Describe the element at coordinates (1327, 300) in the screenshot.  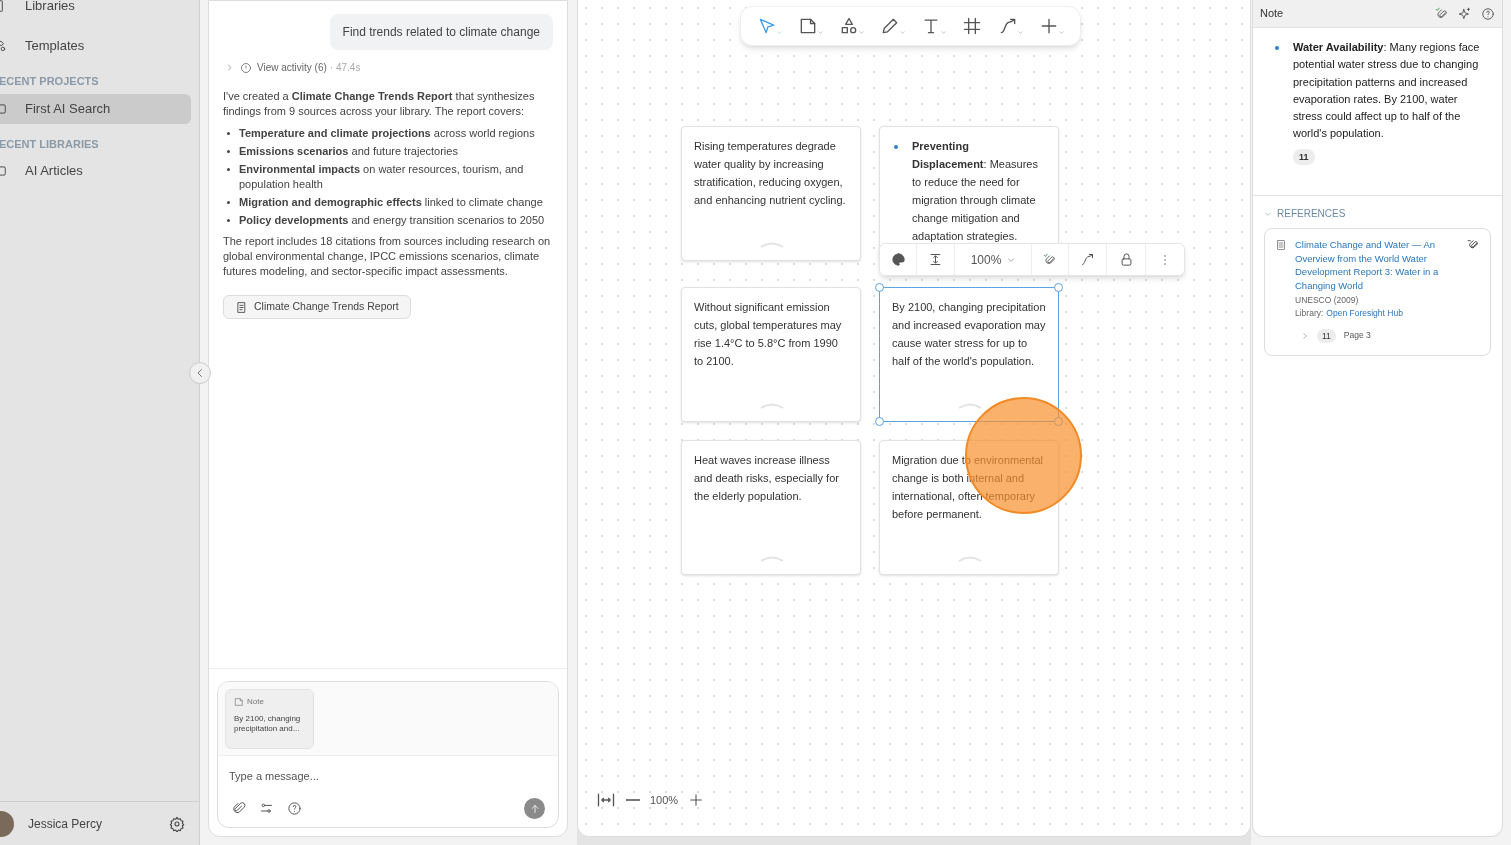
I see `reference-source: UNESCO (2009)` at that location.